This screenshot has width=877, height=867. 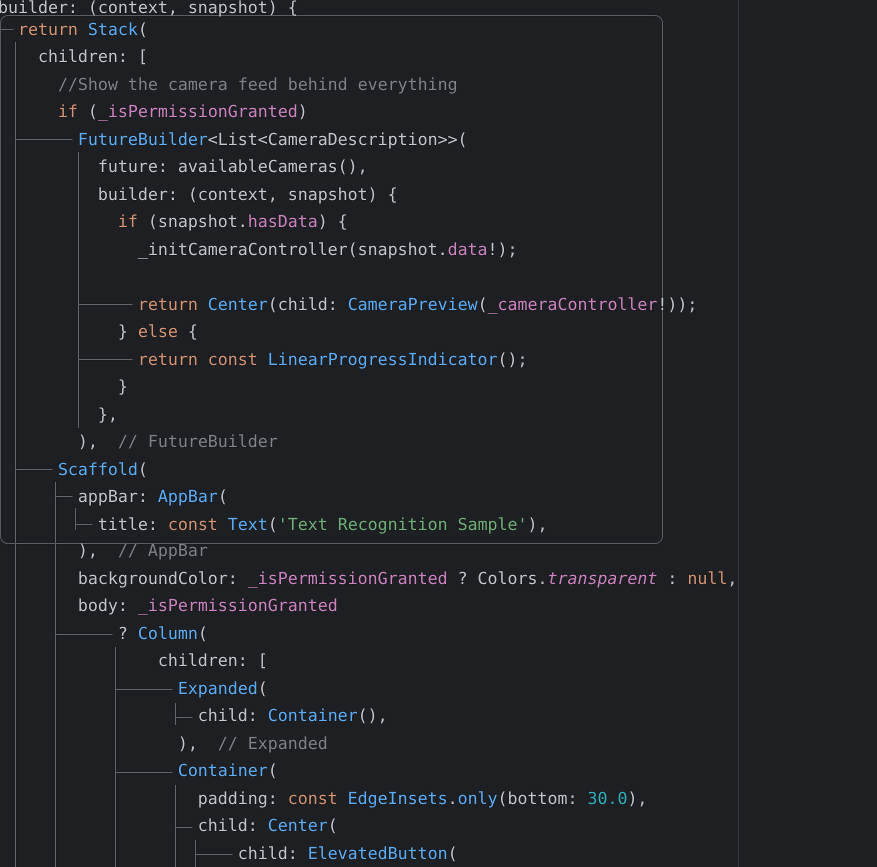 I want to click on code-line: ), // FutureBuilder, so click(x=177, y=442).